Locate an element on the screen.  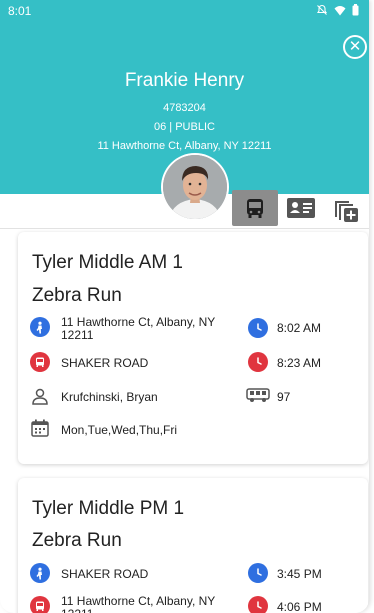
pickup-time: 8:02 AM is located at coordinates (299, 328).